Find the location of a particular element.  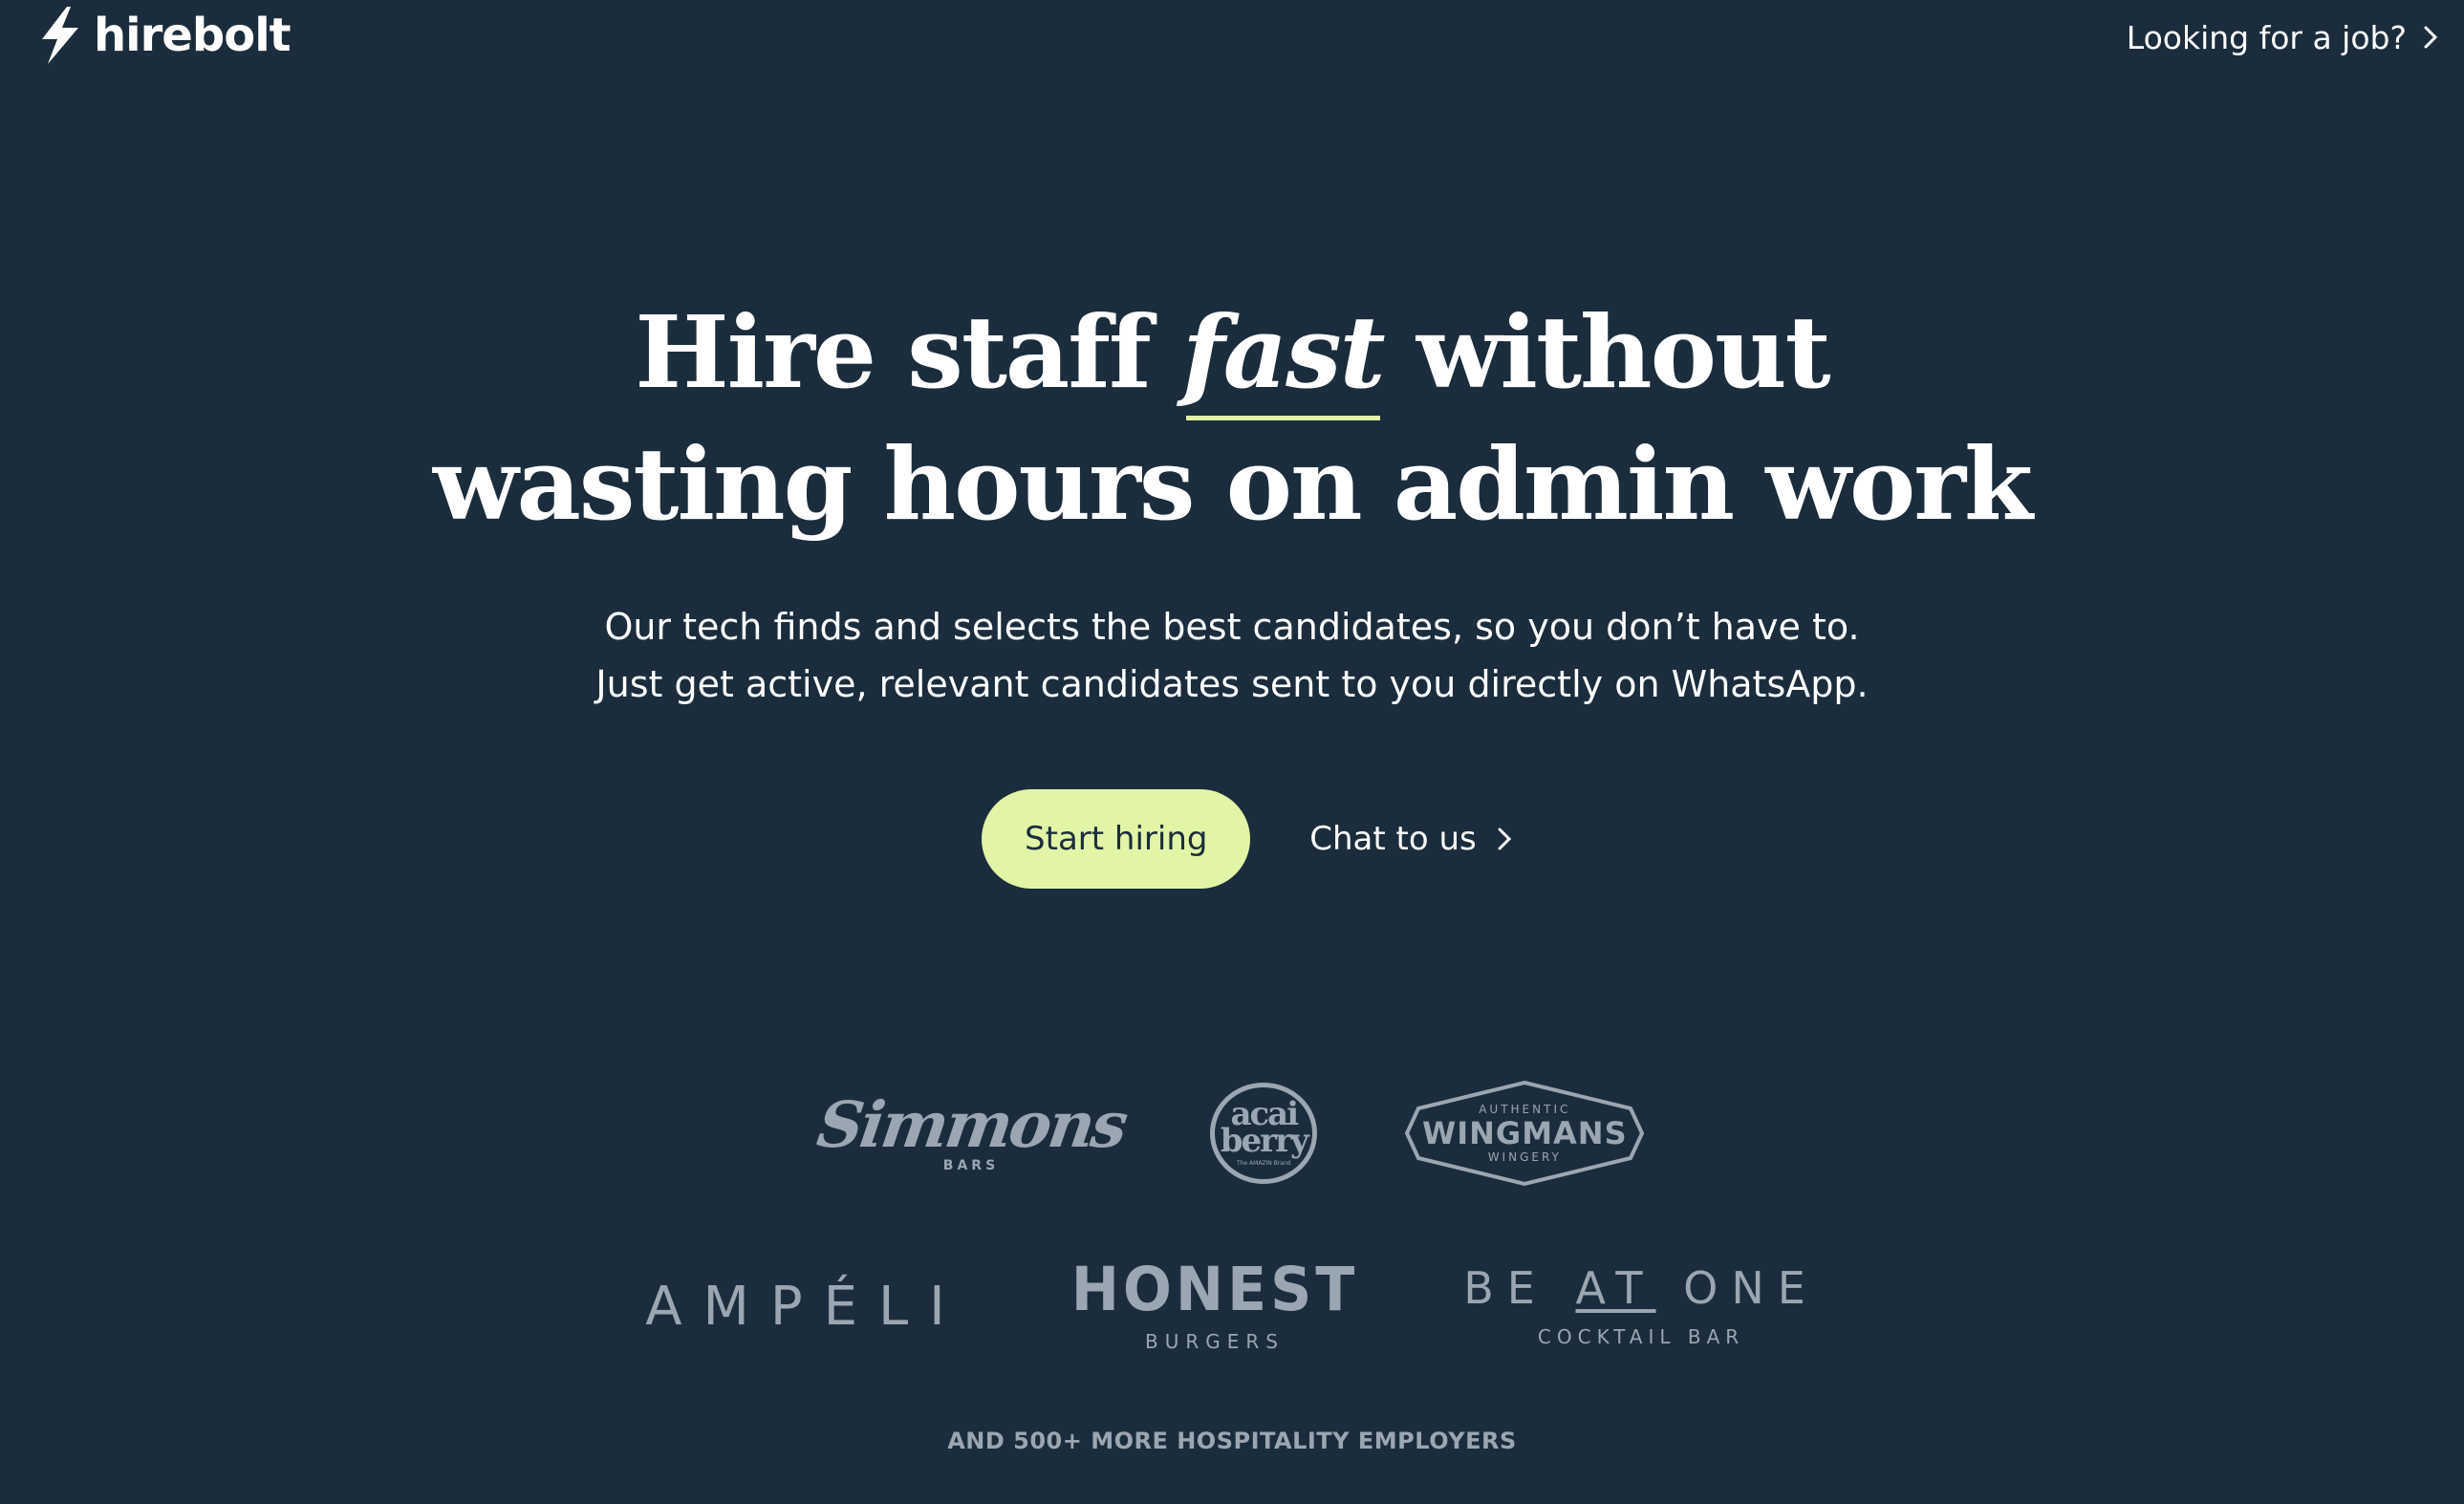

acai-sub: The AMAZIN Brand is located at coordinates (1263, 1164).